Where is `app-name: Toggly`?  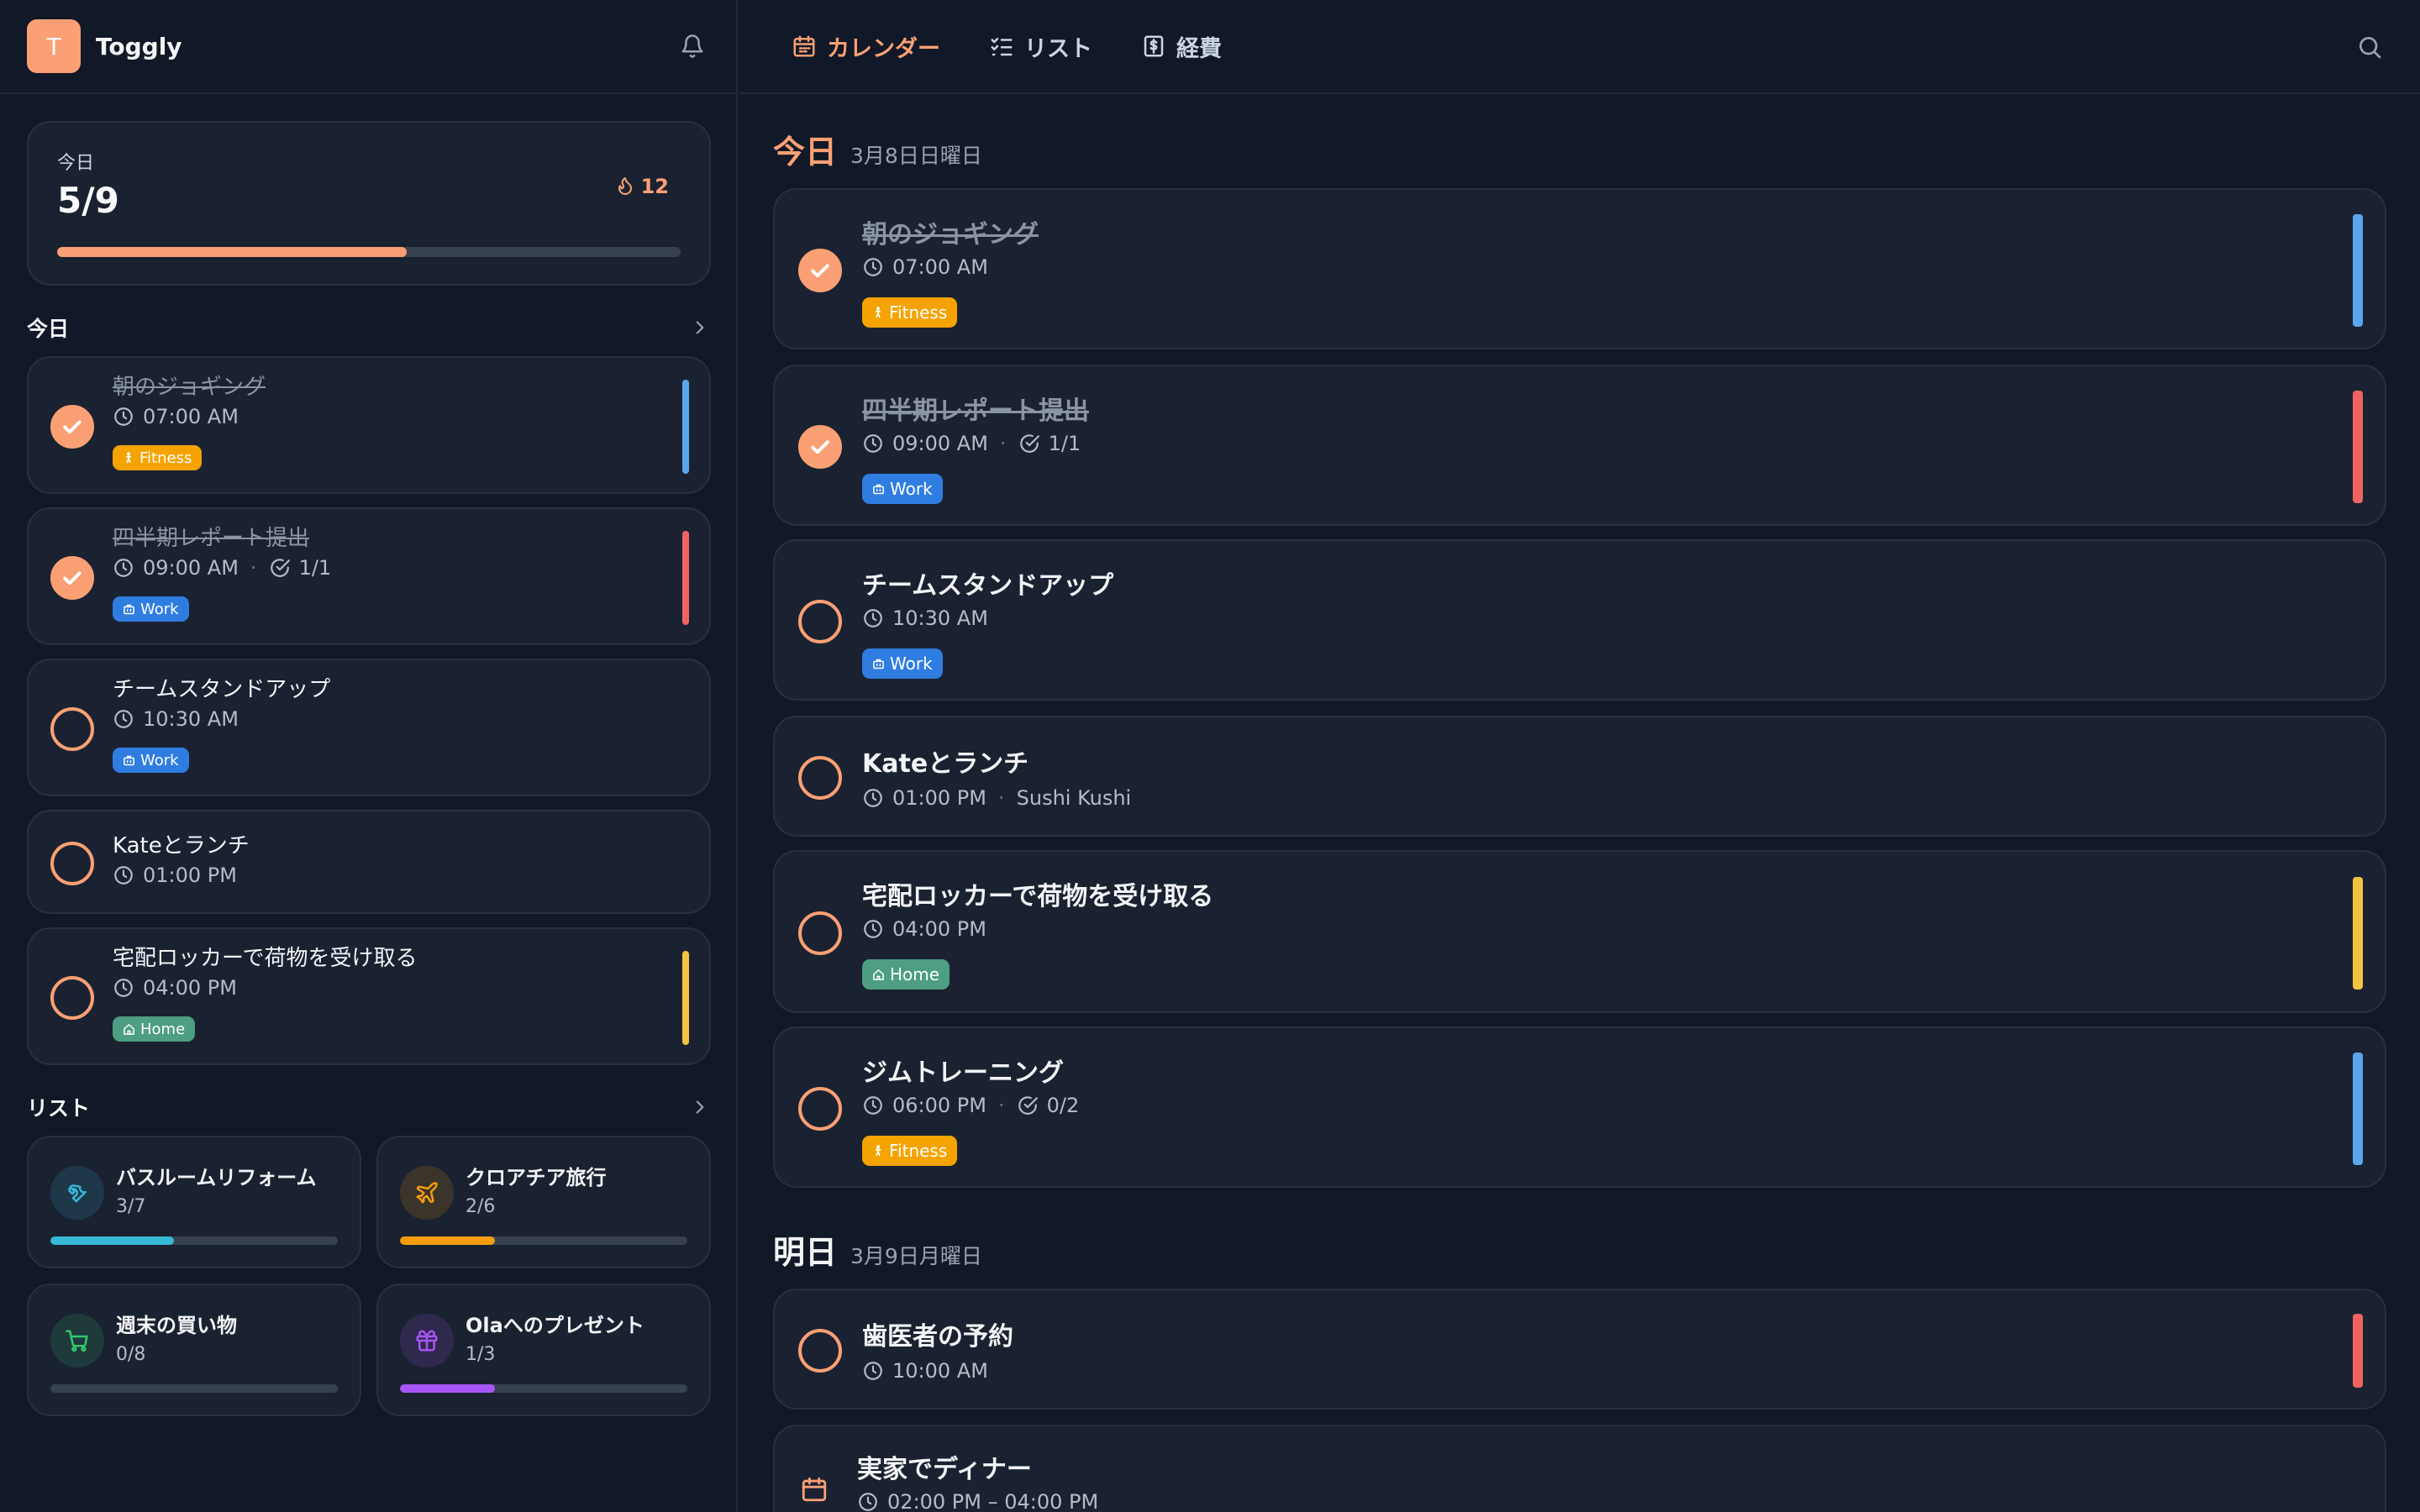 app-name: Toggly is located at coordinates (139, 46).